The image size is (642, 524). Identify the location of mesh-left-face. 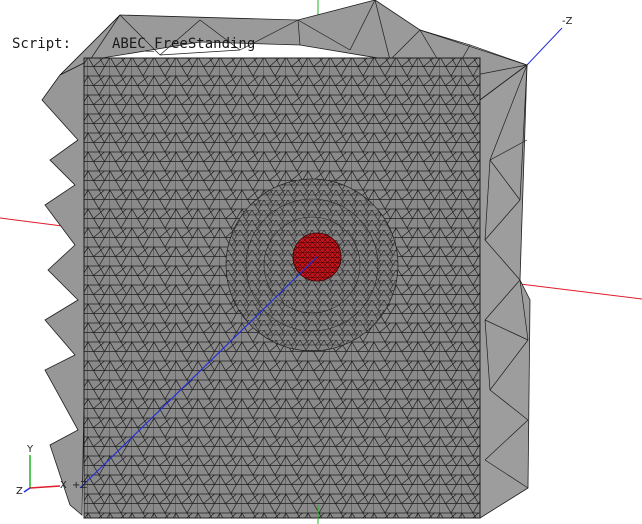
(66, 287).